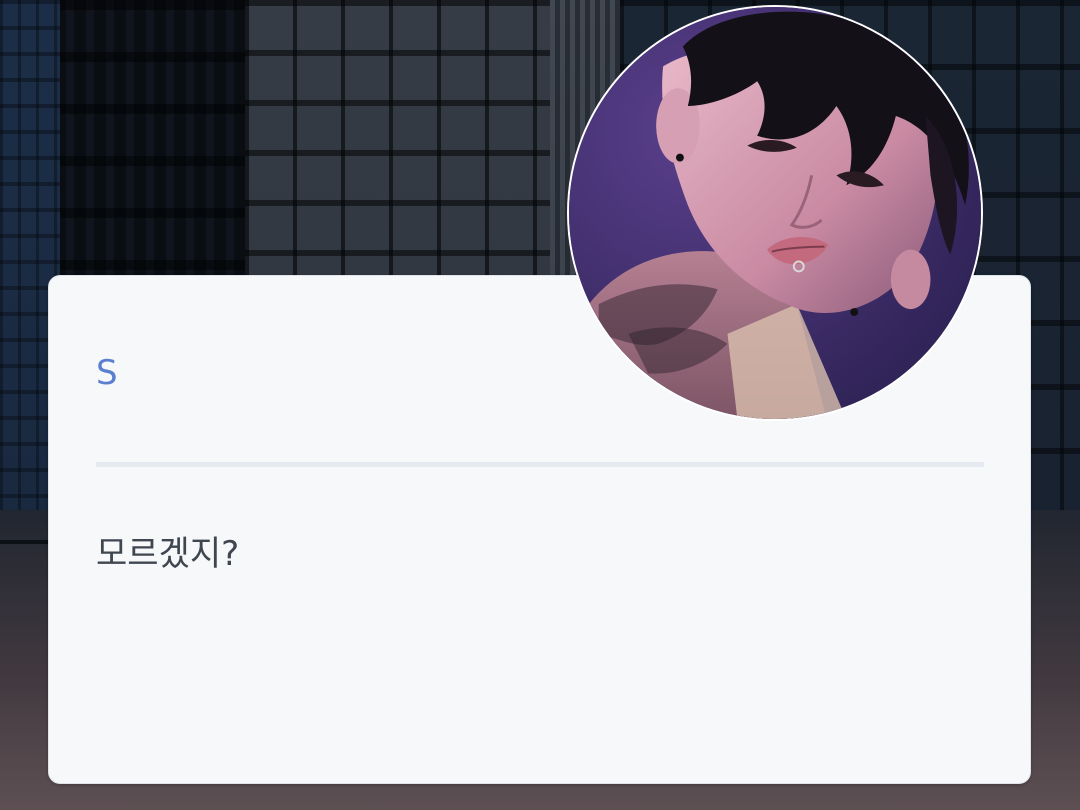 The image size is (1080, 810). I want to click on divider, so click(540, 464).